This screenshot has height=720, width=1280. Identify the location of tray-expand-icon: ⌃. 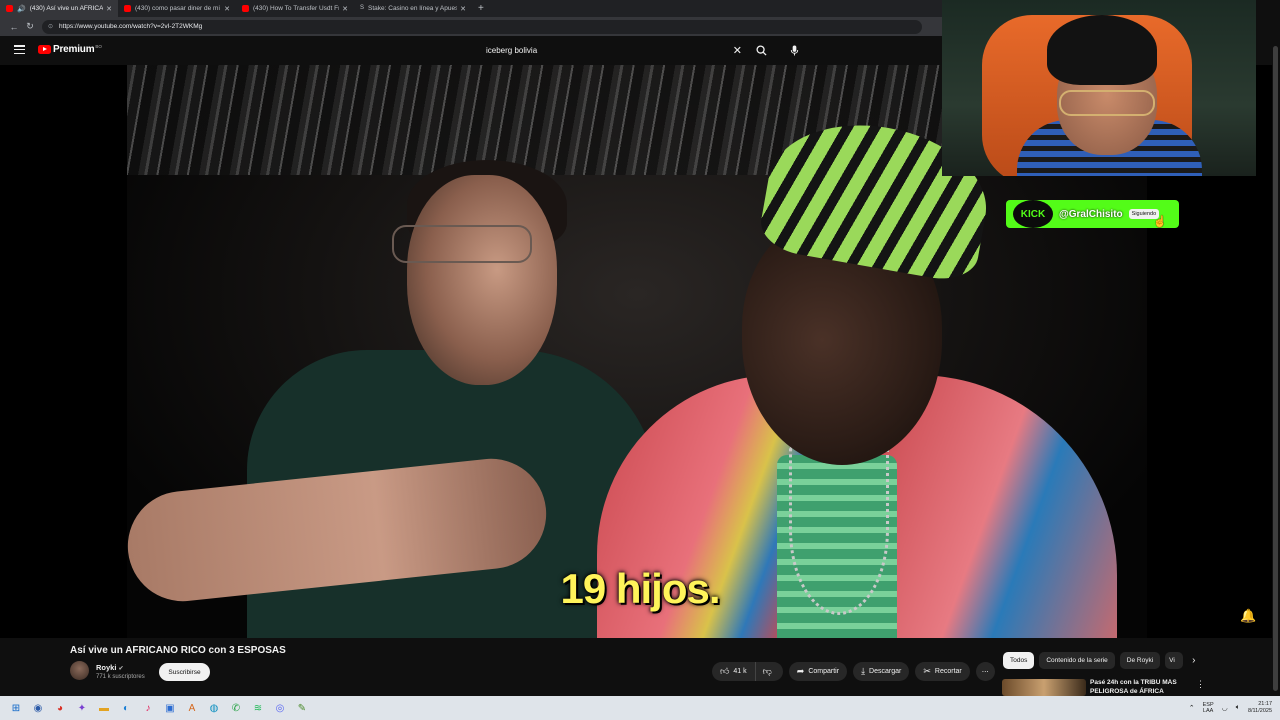
(1192, 708).